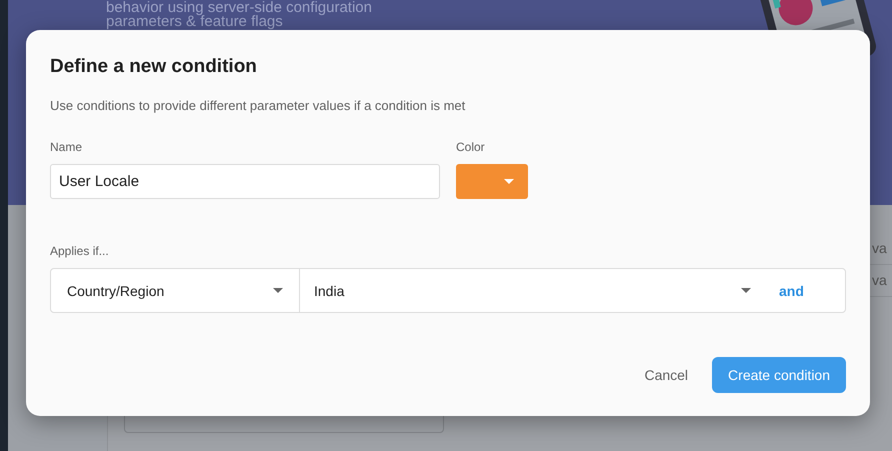 Image resolution: width=892 pixels, height=451 pixels. I want to click on banner-text: behavior using server-side configuration, so click(239, 8).